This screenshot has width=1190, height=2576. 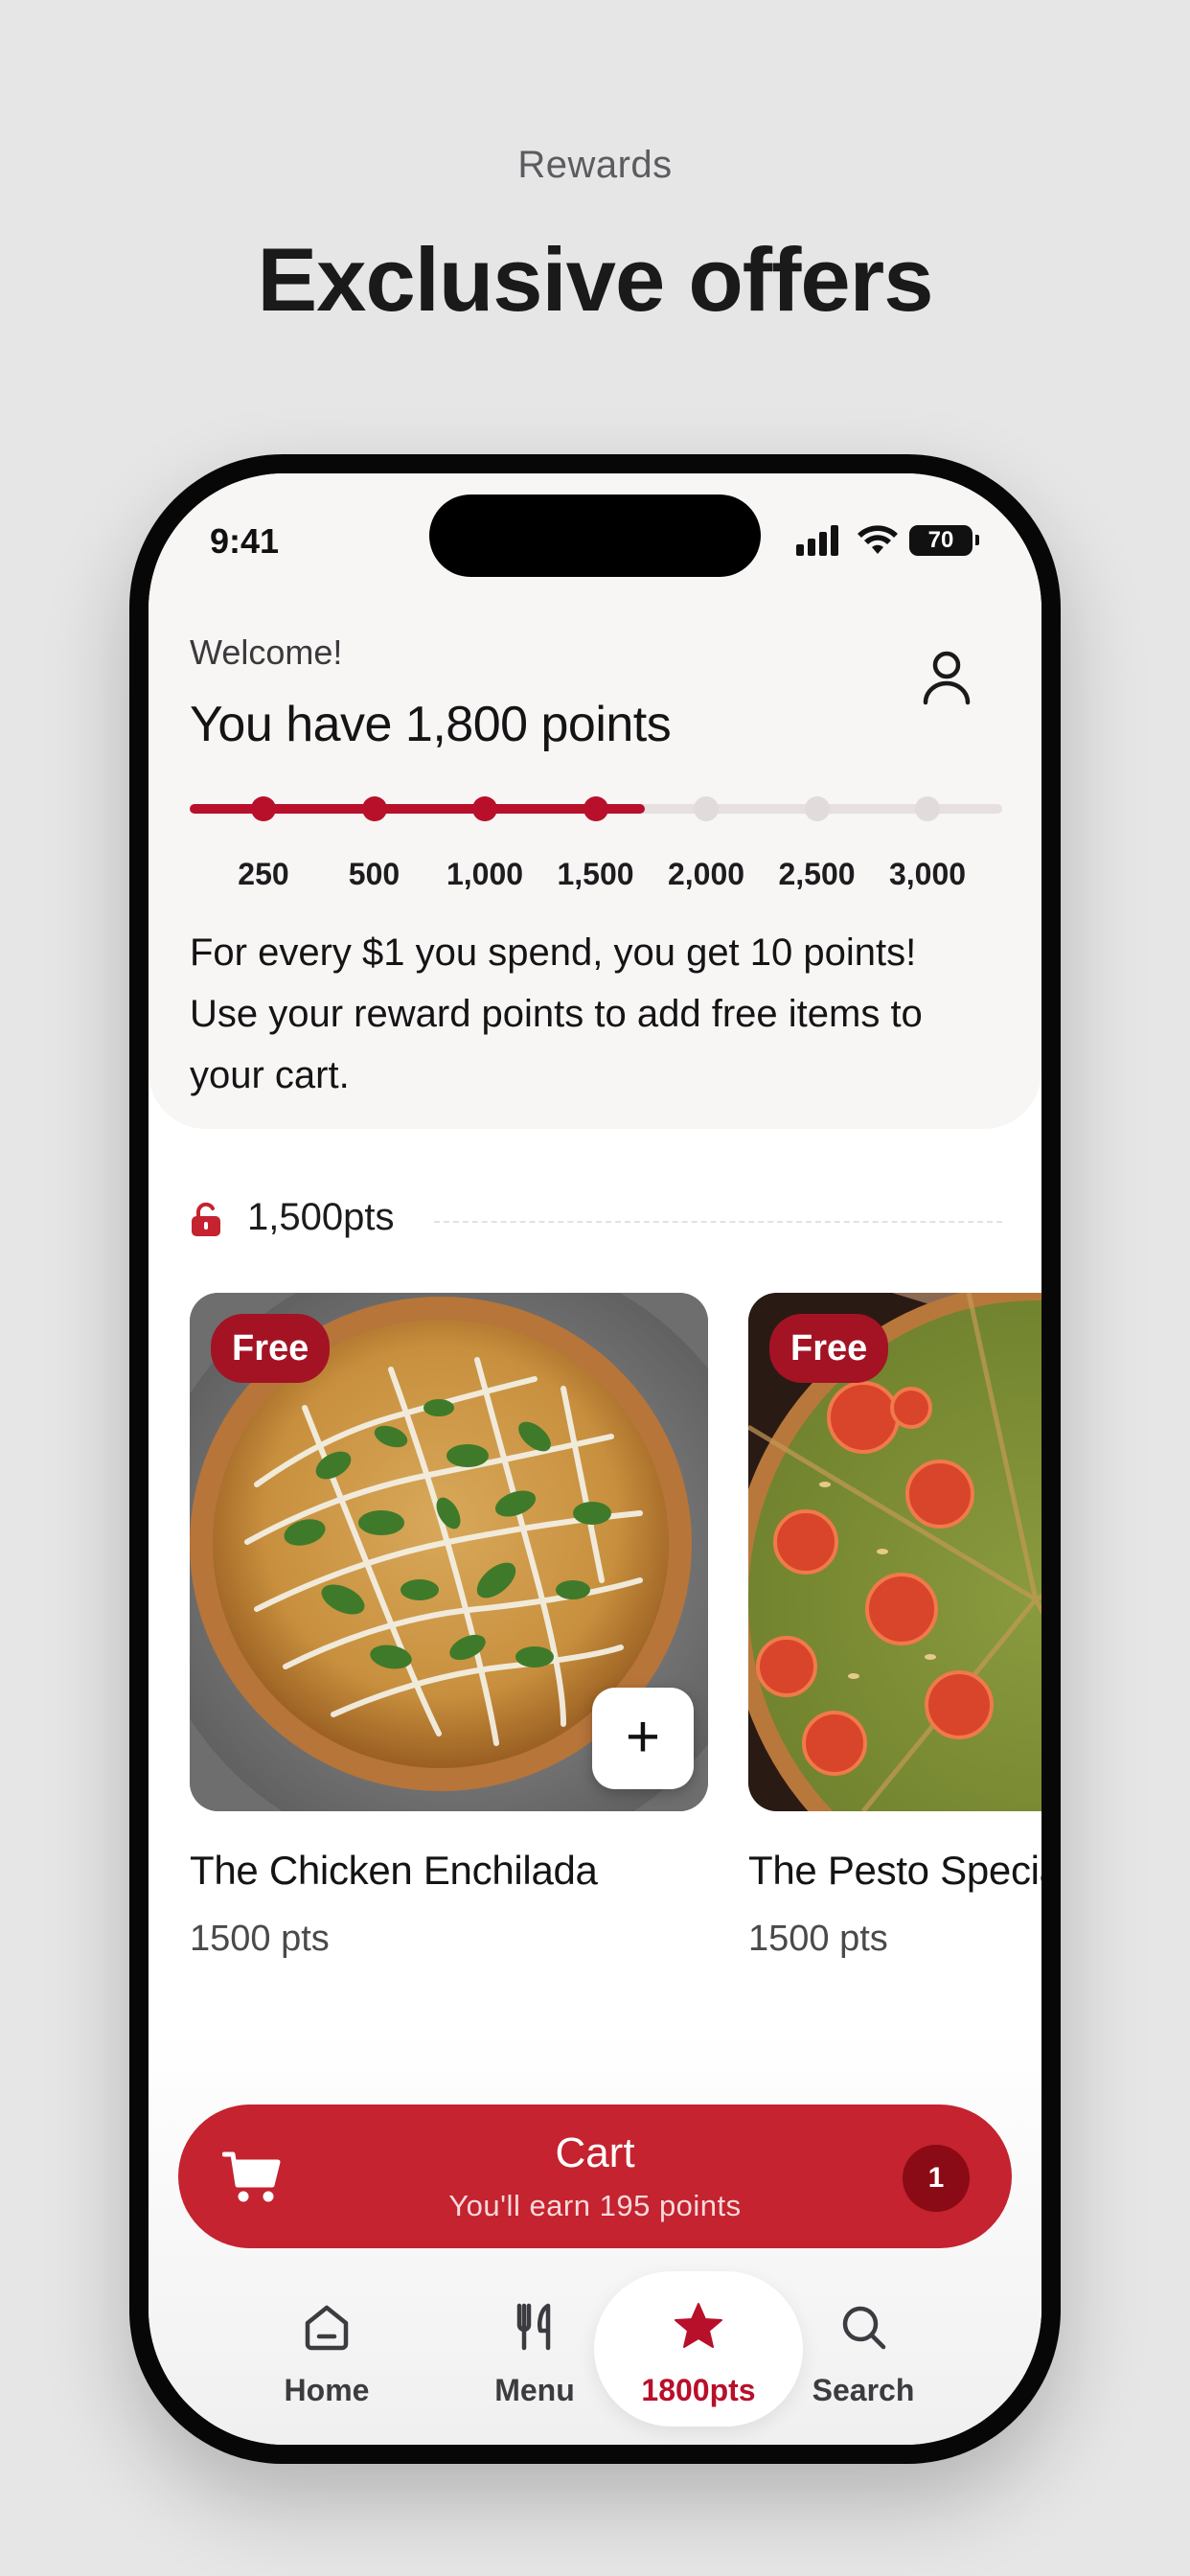 I want to click on points-progress-bar, so click(x=596, y=808).